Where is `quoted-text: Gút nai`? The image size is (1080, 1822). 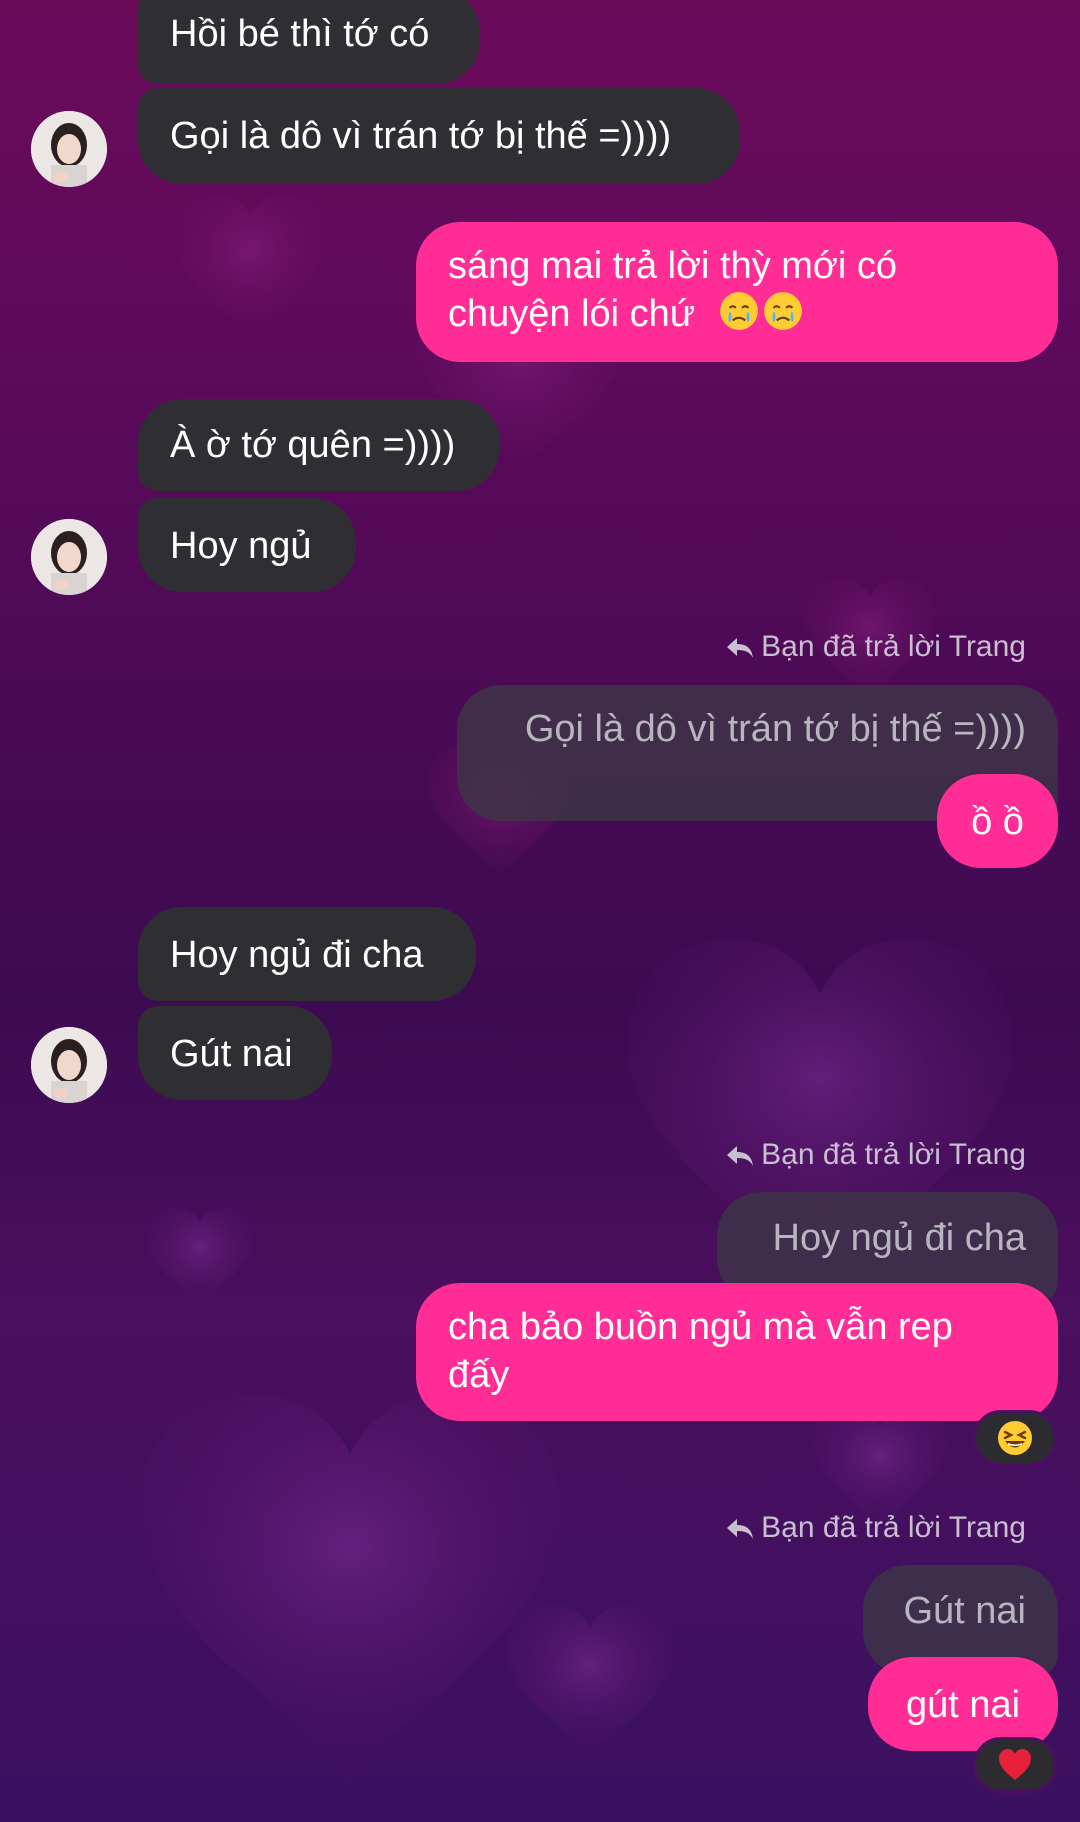 quoted-text: Gút nai is located at coordinates (964, 1611).